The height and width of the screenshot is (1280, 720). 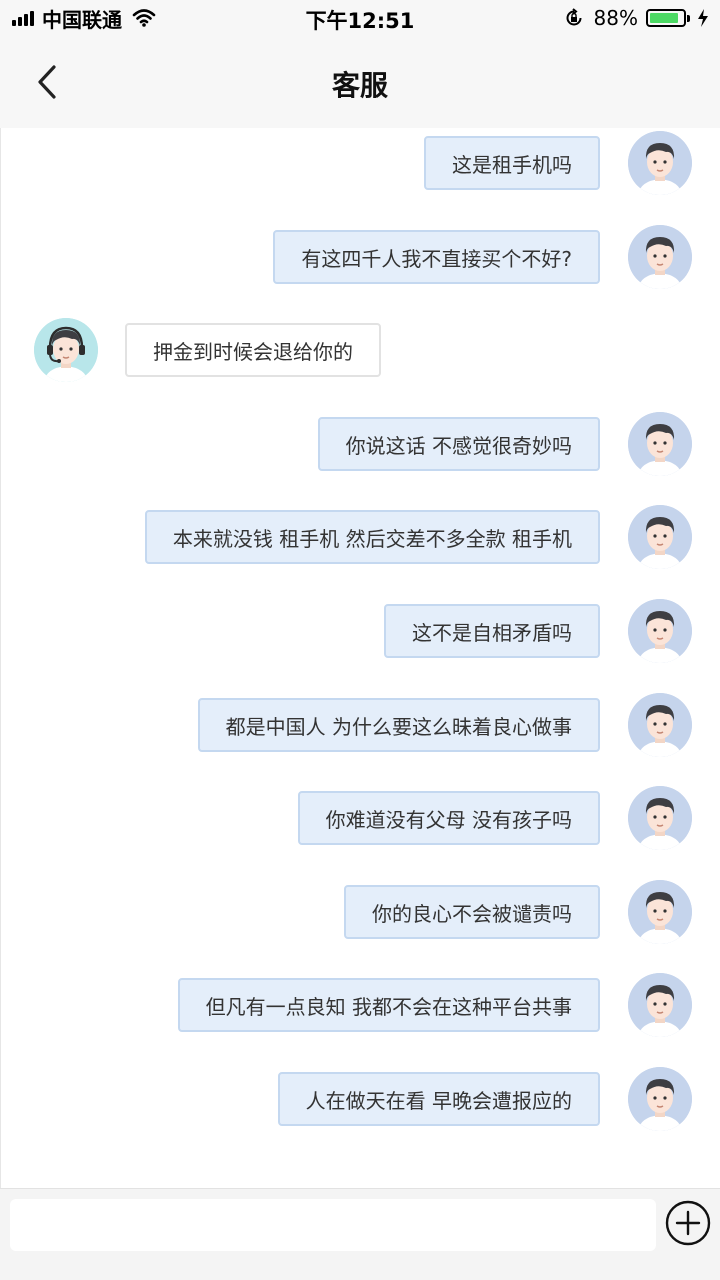 What do you see at coordinates (398, 725) in the screenshot?
I see `message-bubble: 都是中国人 为什么要这么昧着良心做事` at bounding box center [398, 725].